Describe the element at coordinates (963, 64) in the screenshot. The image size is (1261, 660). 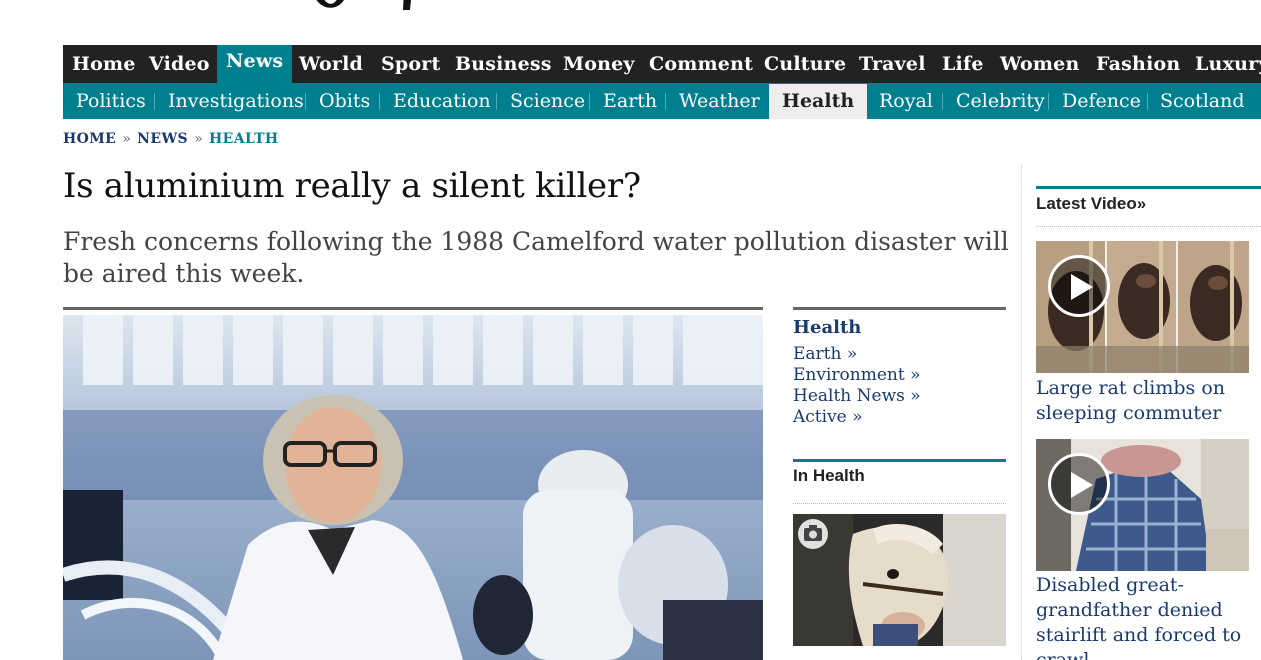
I see `nav-life: Life` at that location.